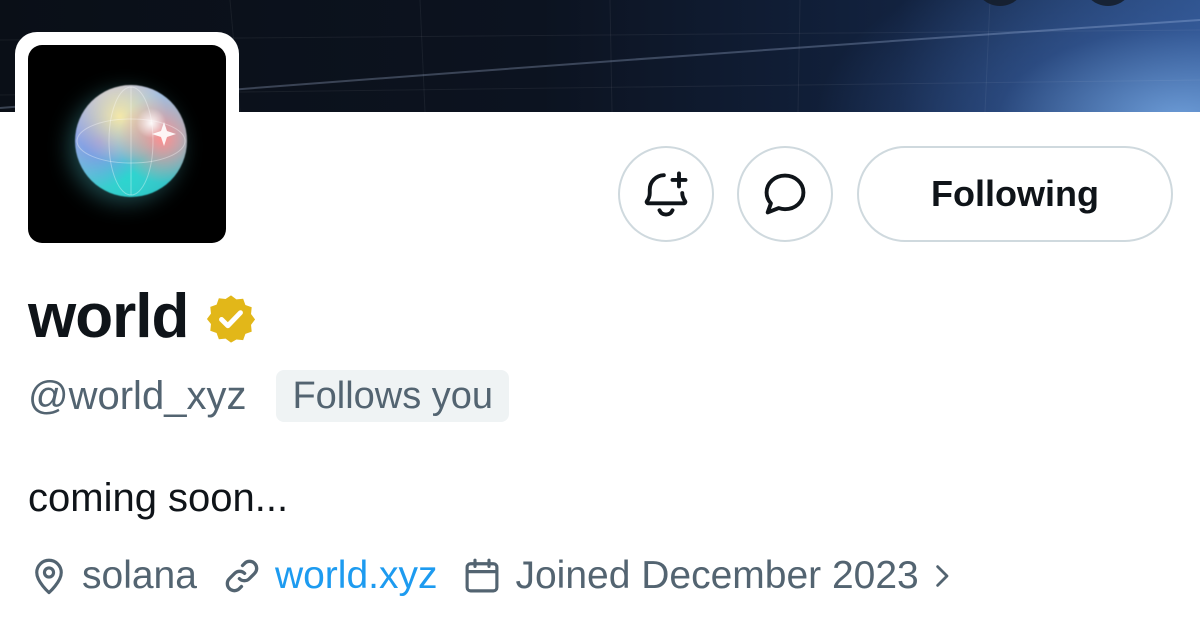 The image size is (1200, 625). What do you see at coordinates (269, 396) in the screenshot?
I see `handle-row: @world_xyz Follows you` at bounding box center [269, 396].